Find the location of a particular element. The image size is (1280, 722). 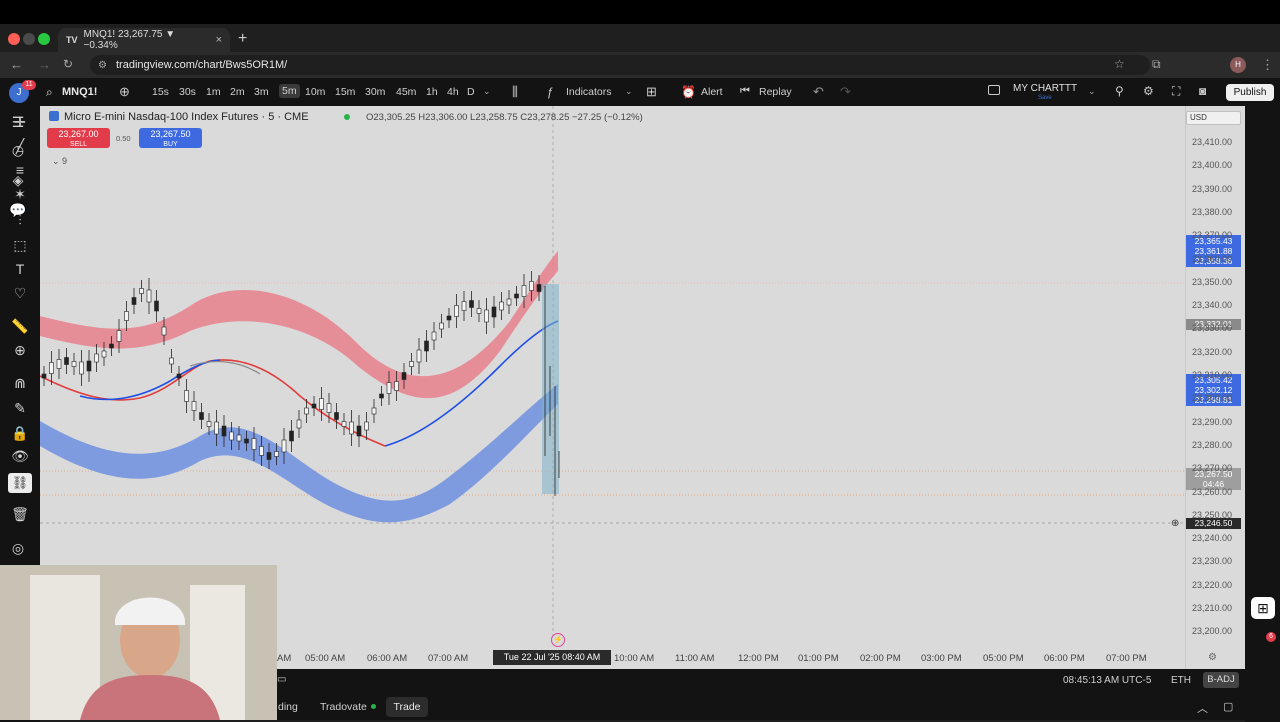

timeframe-30m: 30m is located at coordinates (375, 92).